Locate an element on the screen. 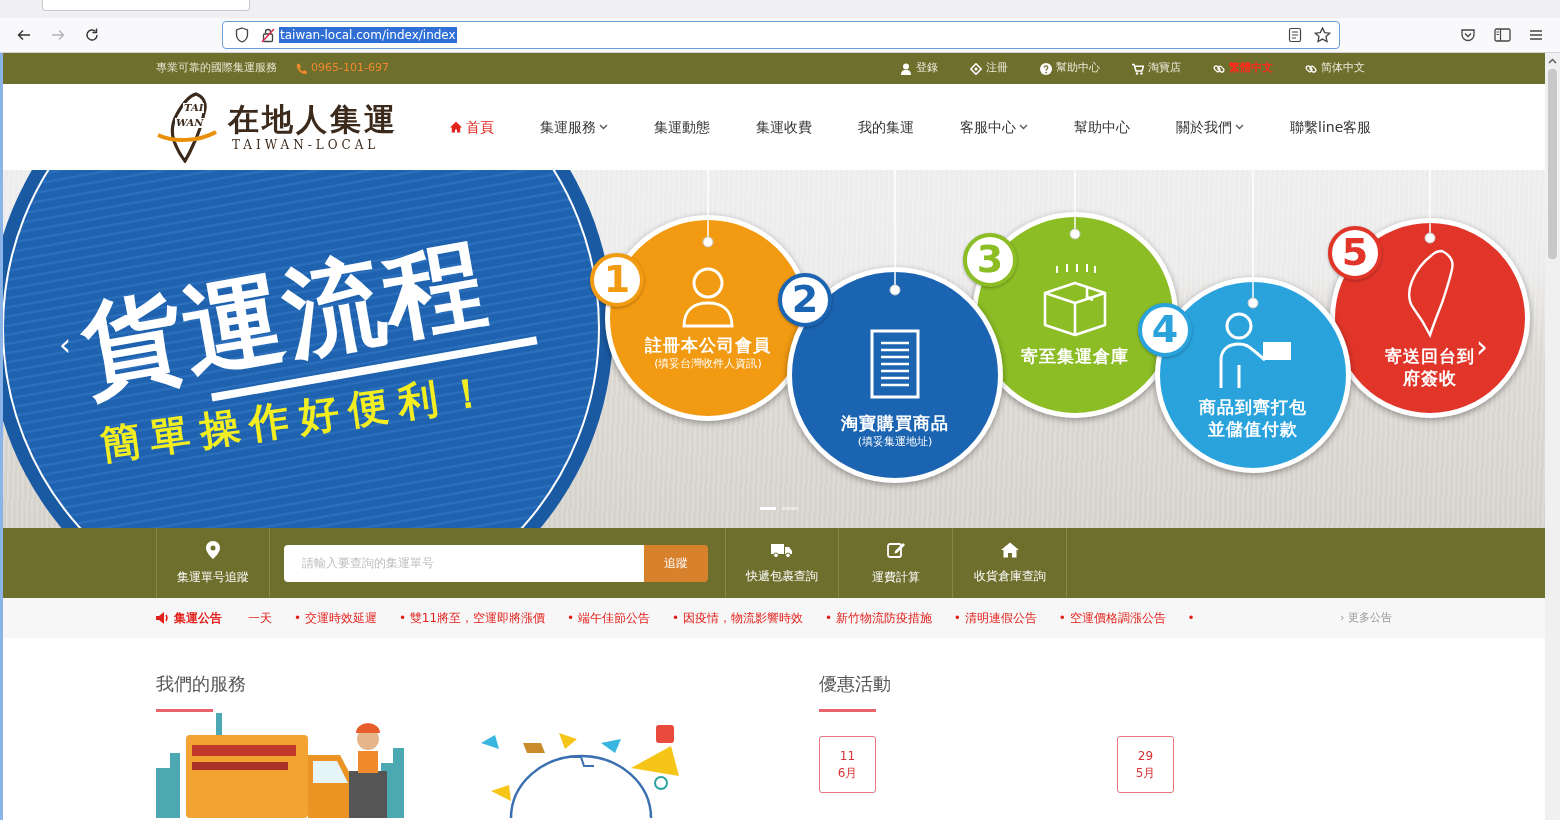 This screenshot has width=1560, height=820. notice-link: • 空運價格調漲公告 is located at coordinates (1112, 618).